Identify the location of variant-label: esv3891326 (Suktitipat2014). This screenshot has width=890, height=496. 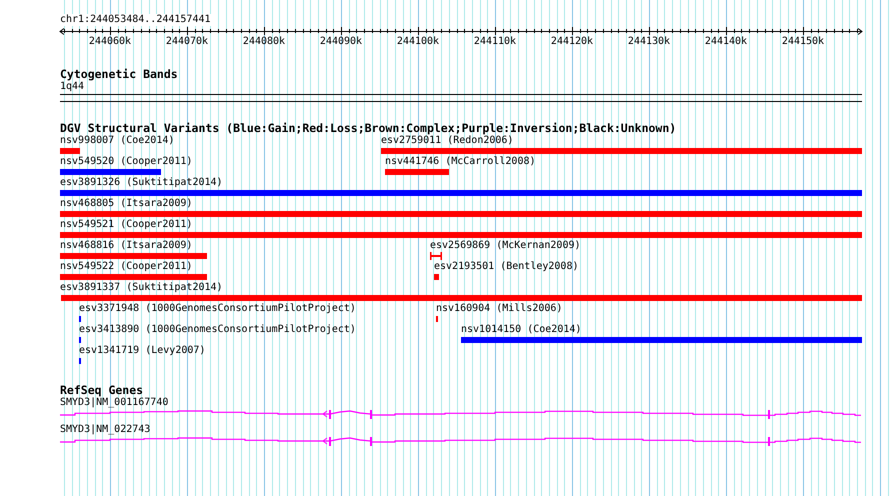
(141, 183).